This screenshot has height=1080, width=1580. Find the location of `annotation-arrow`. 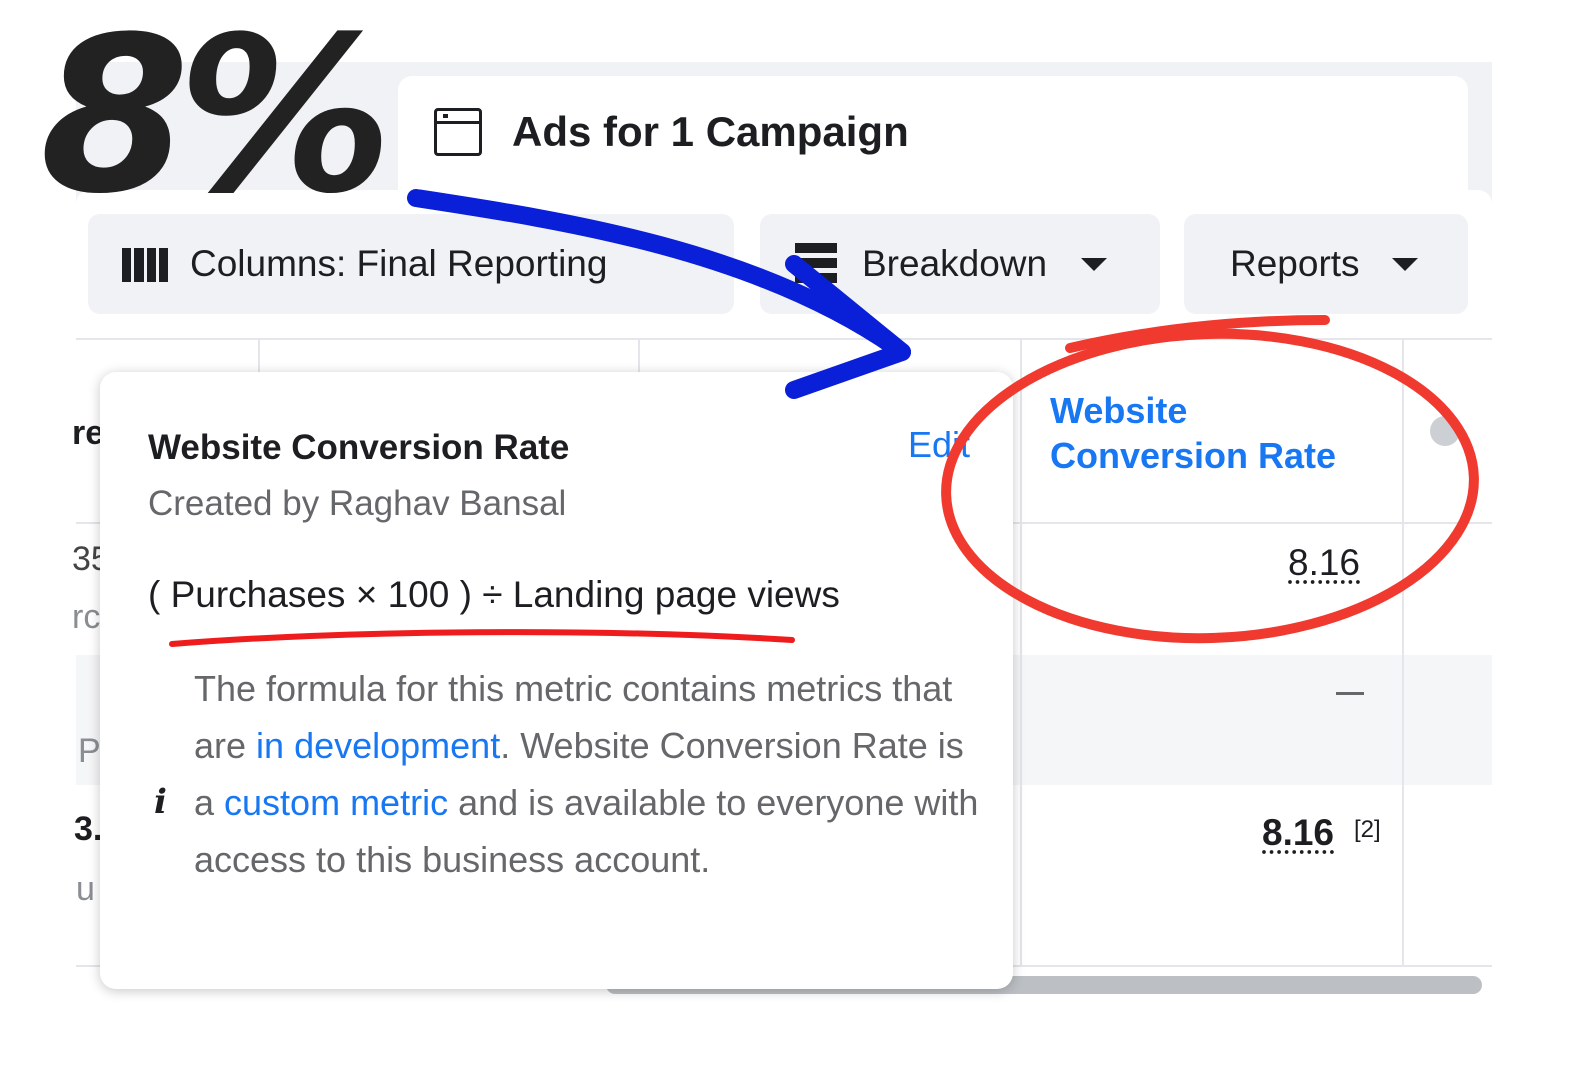

annotation-arrow is located at coordinates (659, 275).